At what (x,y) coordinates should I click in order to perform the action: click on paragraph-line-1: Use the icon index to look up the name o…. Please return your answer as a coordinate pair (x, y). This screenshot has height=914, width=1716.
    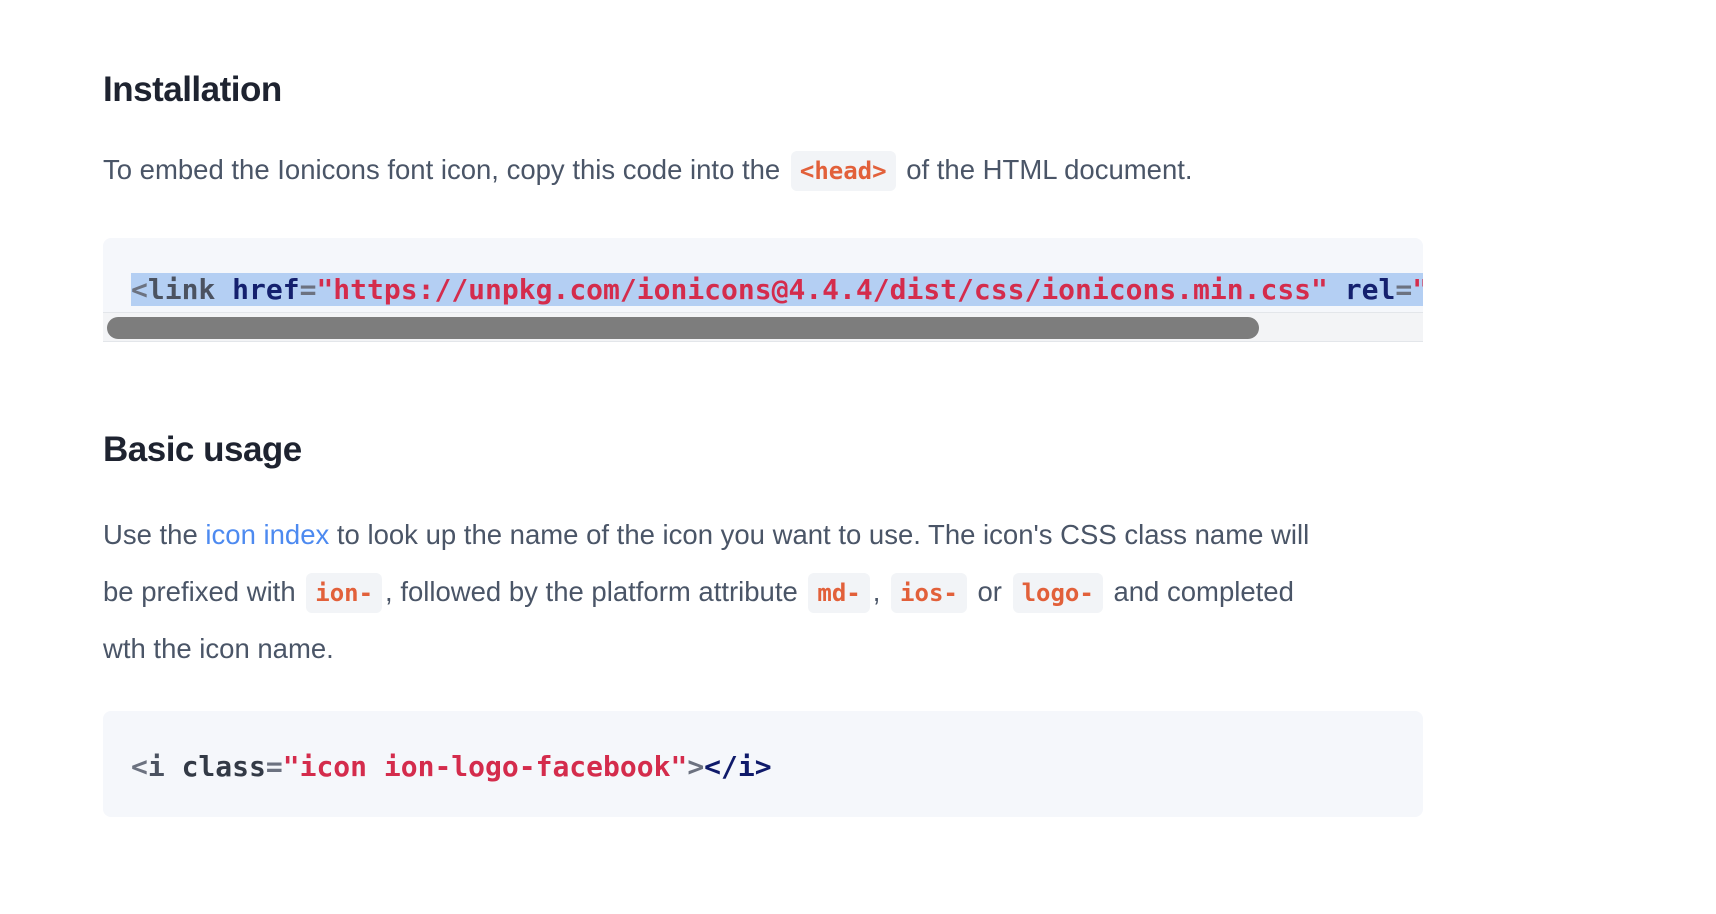
    Looking at the image, I should click on (763, 534).